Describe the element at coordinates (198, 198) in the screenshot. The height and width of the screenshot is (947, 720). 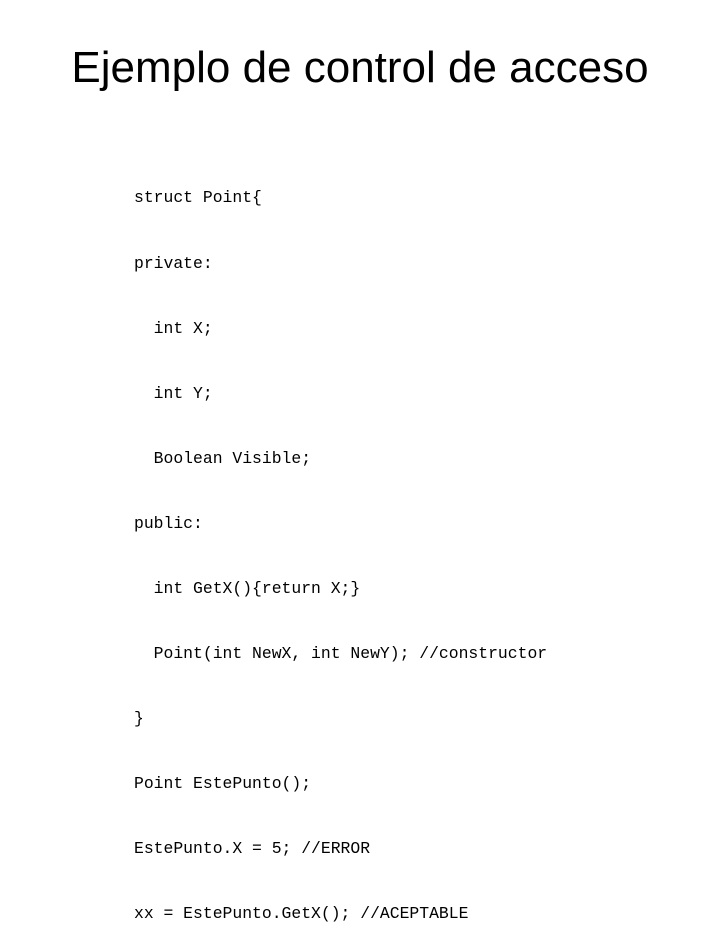
I see `code-line-struct-declaration: struct Point{` at that location.